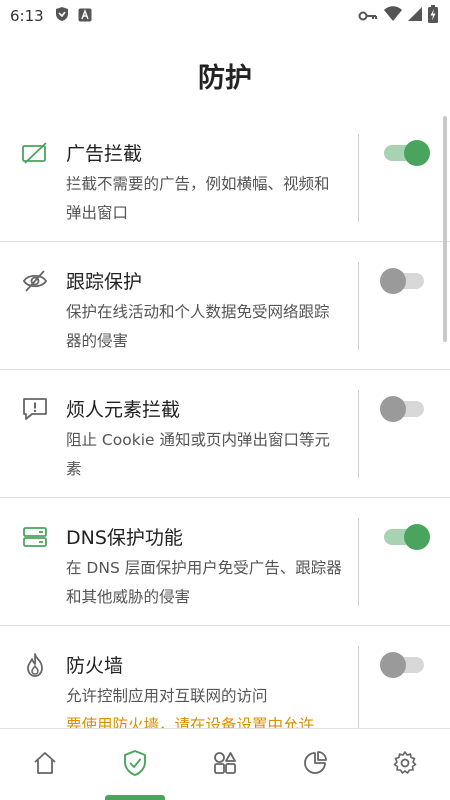 This screenshot has height=800, width=450. I want to click on nav-settings, so click(405, 764).